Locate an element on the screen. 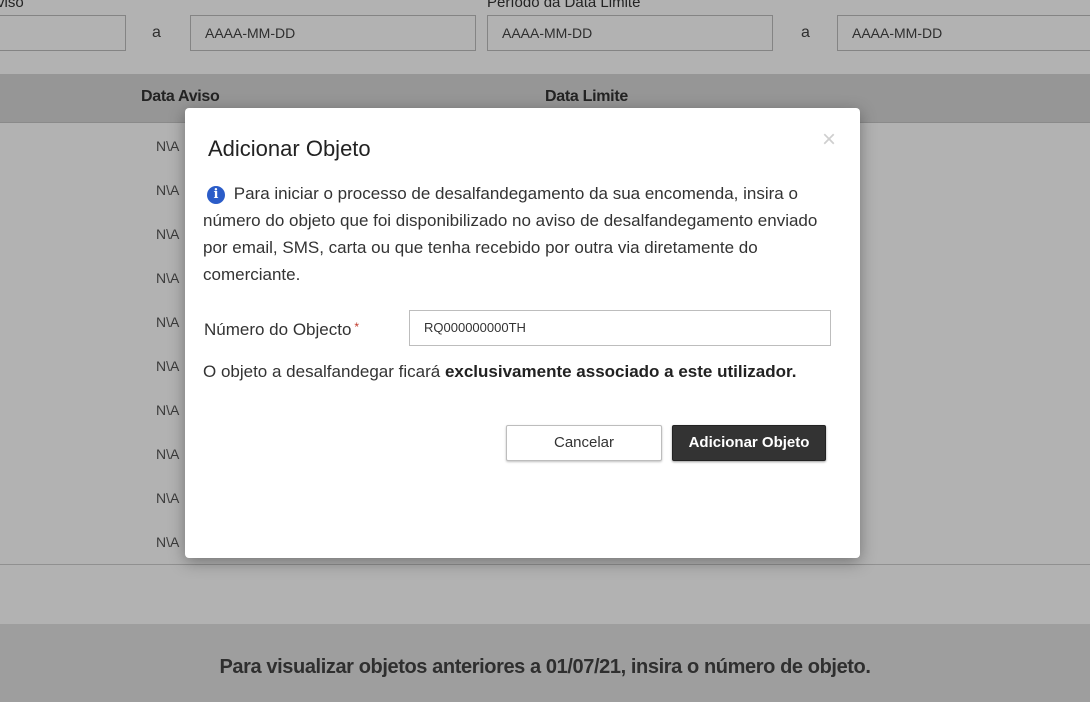  dialog-title: Adicionar Objeto is located at coordinates (289, 148).